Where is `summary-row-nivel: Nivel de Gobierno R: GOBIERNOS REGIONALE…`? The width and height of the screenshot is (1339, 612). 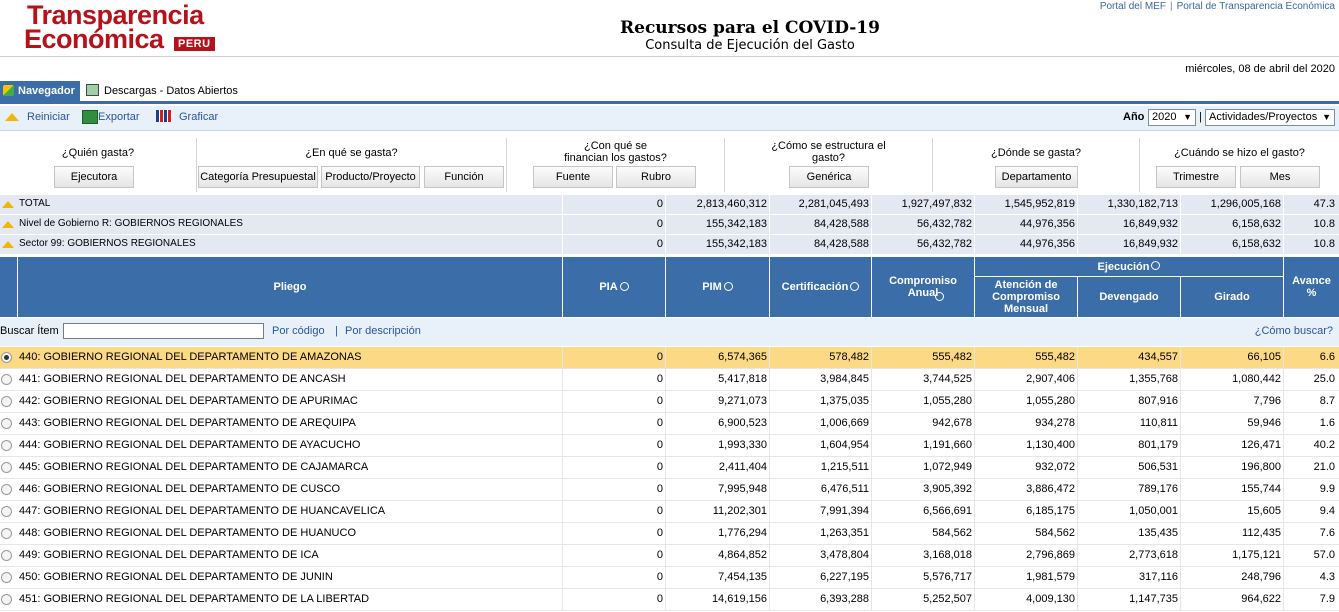 summary-row-nivel: Nivel de Gobierno R: GOBIERNOS REGIONALE… is located at coordinates (669, 225).